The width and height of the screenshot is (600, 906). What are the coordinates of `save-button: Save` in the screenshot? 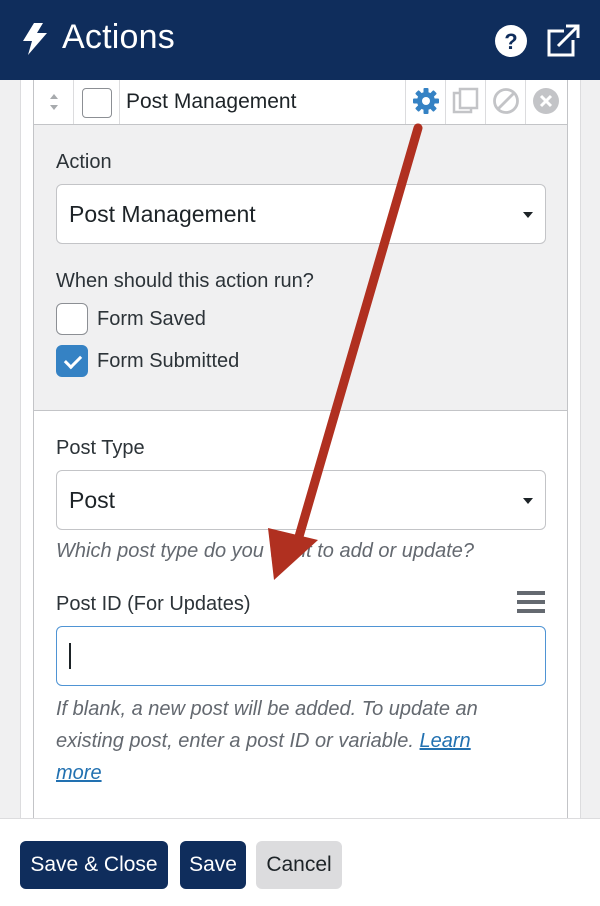 It's located at (213, 865).